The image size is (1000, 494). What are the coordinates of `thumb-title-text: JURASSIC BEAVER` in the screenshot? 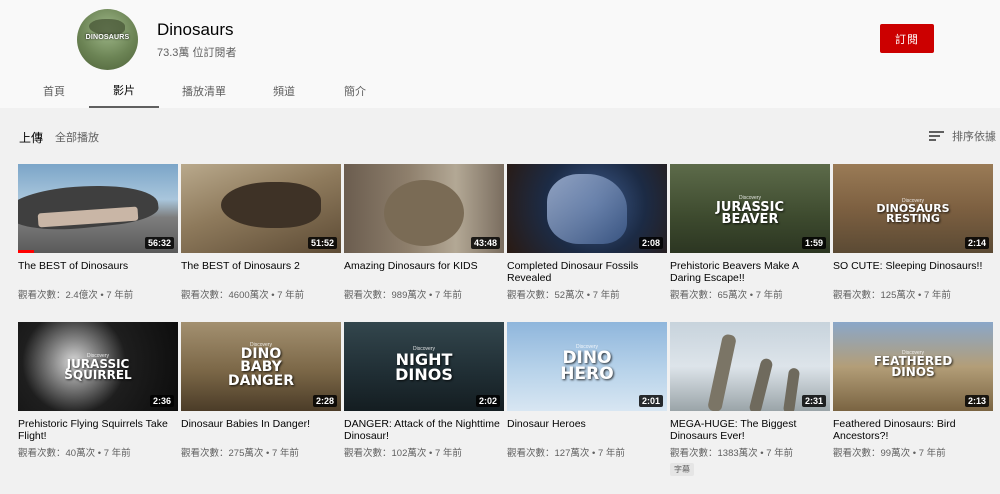 It's located at (750, 214).